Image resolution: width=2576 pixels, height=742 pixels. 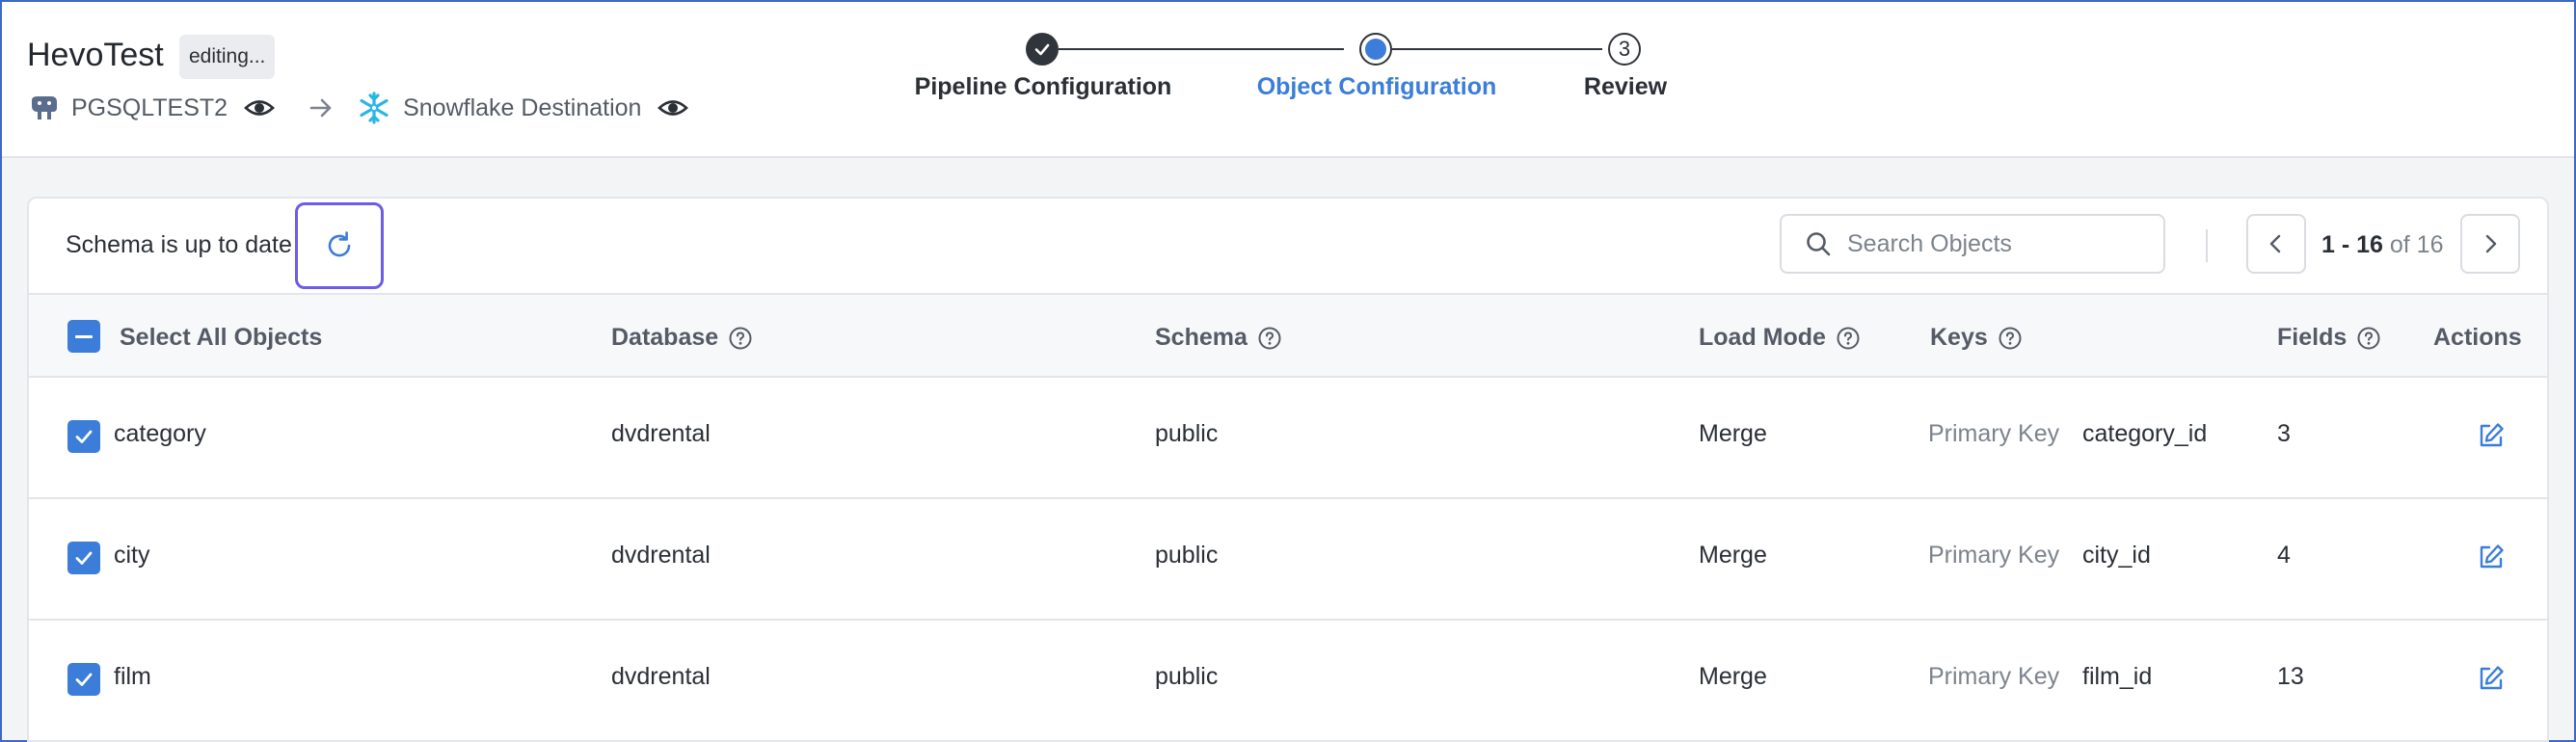 What do you see at coordinates (2001, 243) in the screenshot?
I see `search-objects-input` at bounding box center [2001, 243].